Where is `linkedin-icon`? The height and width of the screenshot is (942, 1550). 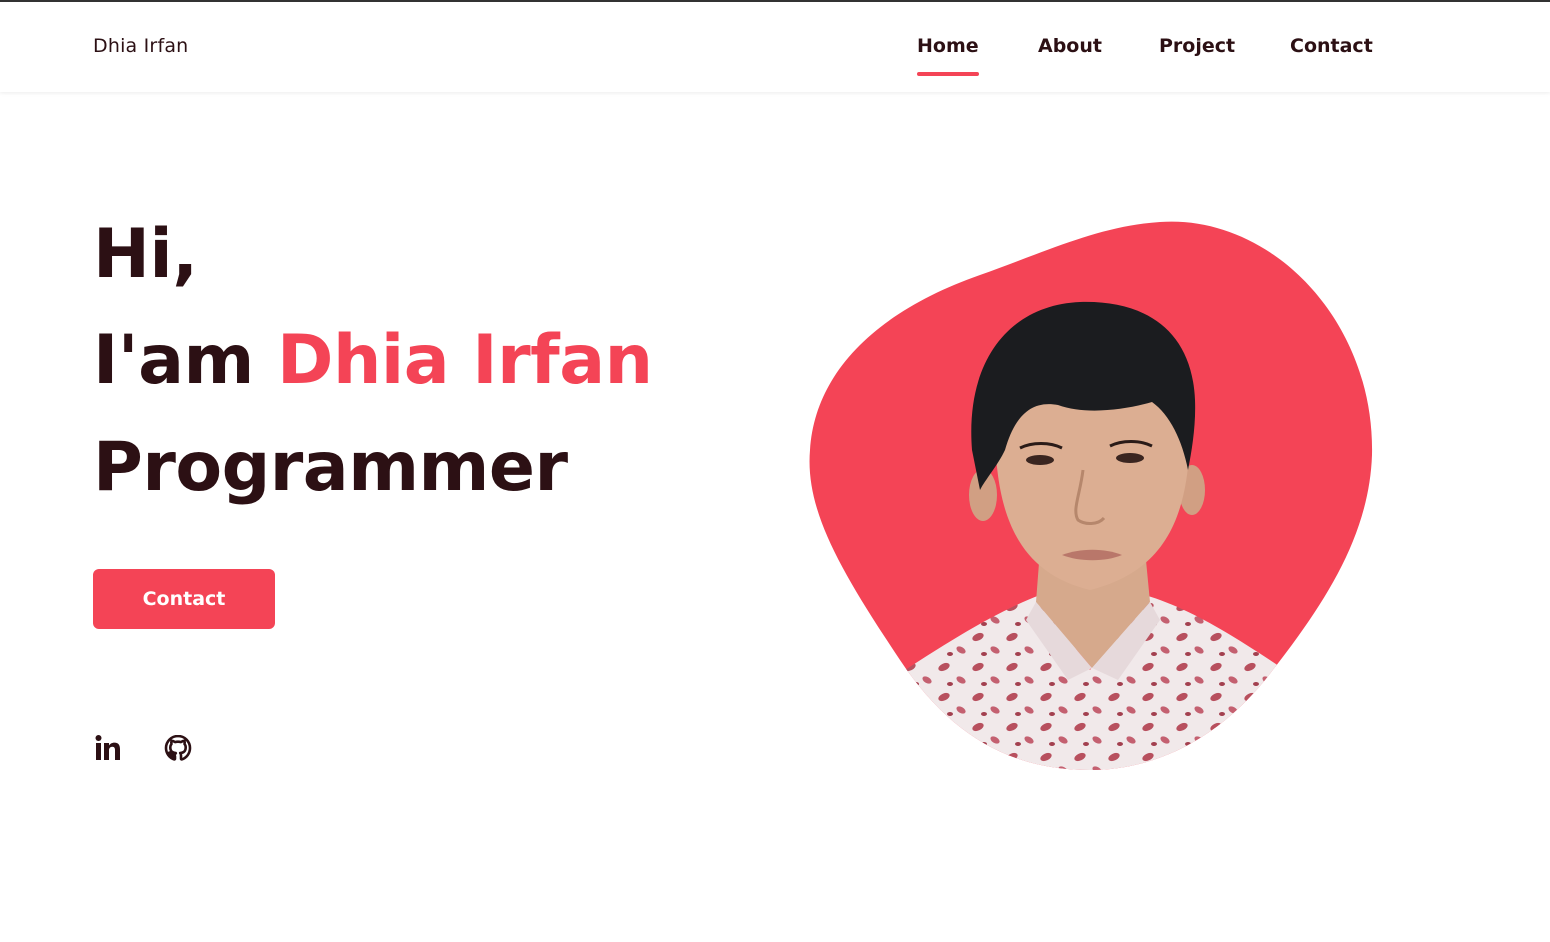 linkedin-icon is located at coordinates (107, 747).